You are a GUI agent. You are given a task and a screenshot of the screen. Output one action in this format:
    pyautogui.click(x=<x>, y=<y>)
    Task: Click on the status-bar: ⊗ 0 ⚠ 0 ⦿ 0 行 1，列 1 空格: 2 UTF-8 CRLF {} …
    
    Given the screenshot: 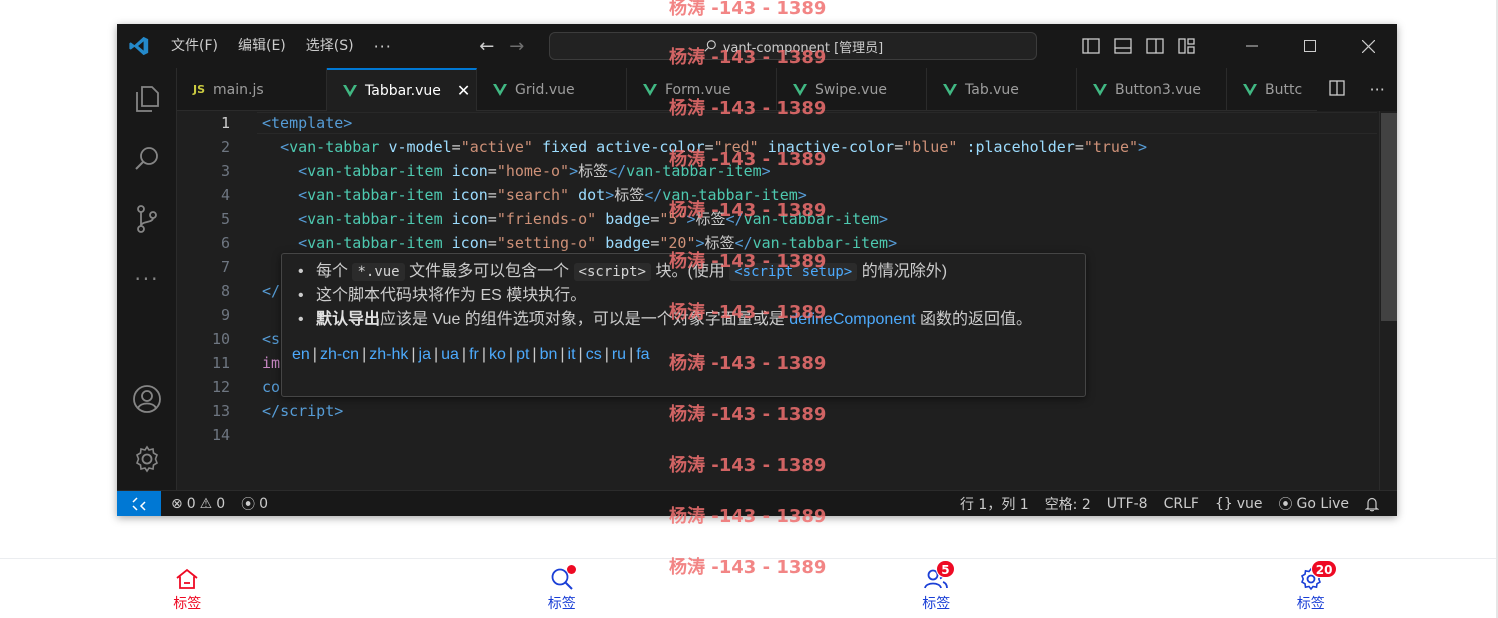 What is the action you would take?
    pyautogui.click(x=757, y=503)
    